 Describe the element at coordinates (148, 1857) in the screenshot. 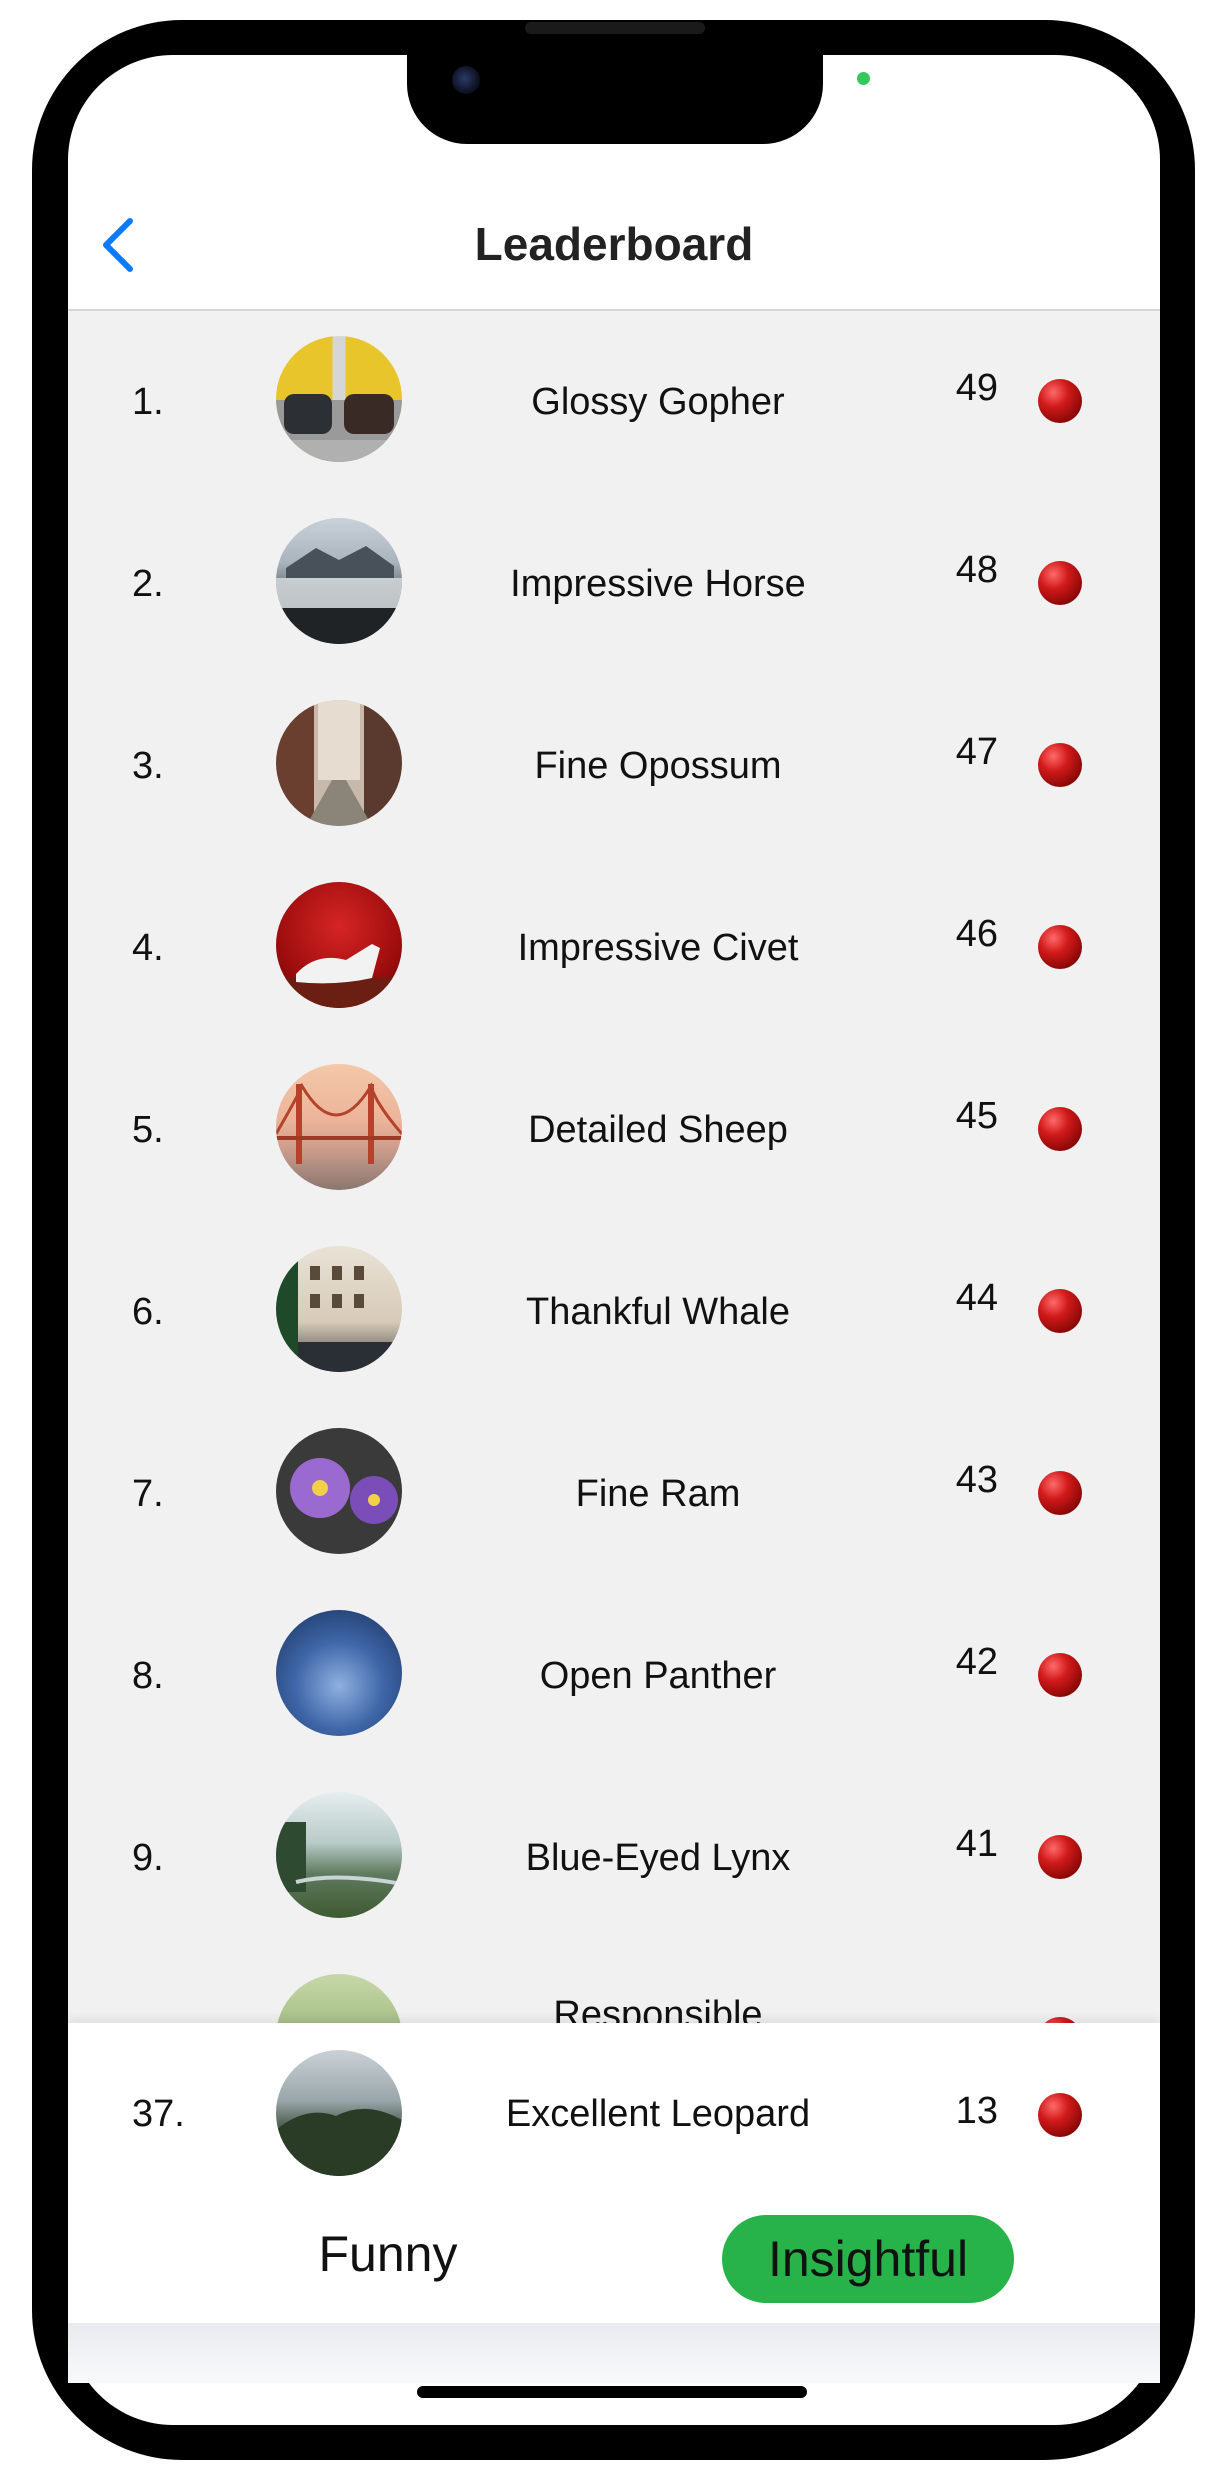

I see `rank-label: 9.` at that location.